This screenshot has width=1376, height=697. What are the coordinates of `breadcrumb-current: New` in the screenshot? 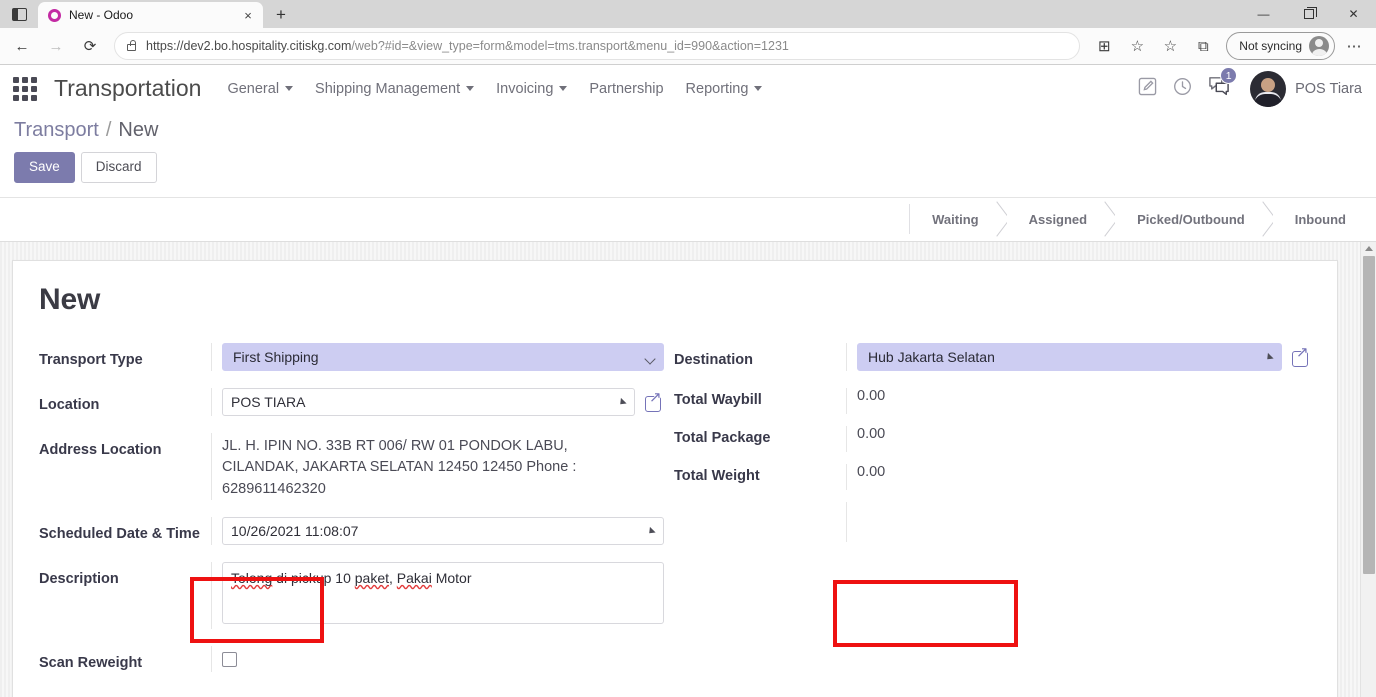 It's located at (138, 130).